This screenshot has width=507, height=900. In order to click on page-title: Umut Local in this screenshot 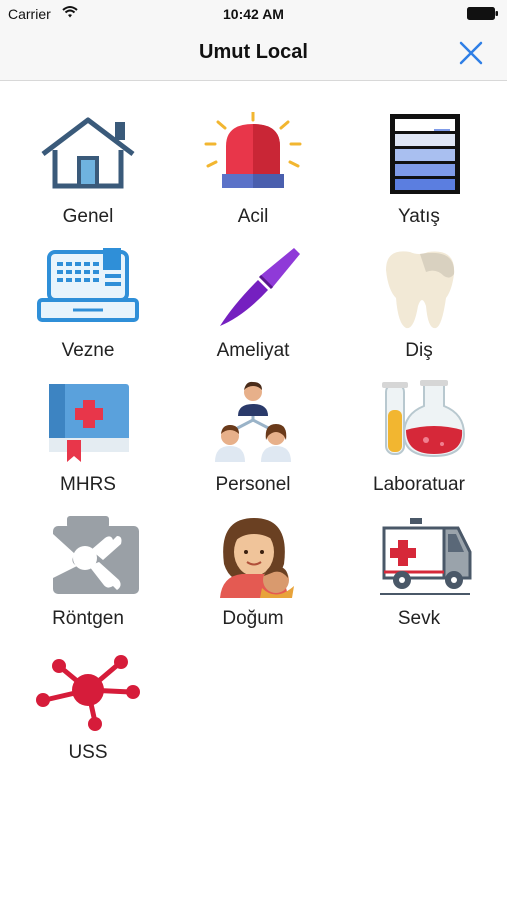, I will do `click(253, 52)`.